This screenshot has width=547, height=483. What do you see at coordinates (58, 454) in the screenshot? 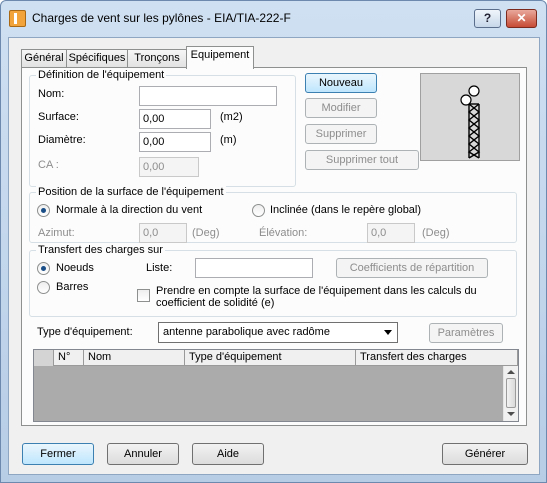
I see `fermer-button: Fermer` at bounding box center [58, 454].